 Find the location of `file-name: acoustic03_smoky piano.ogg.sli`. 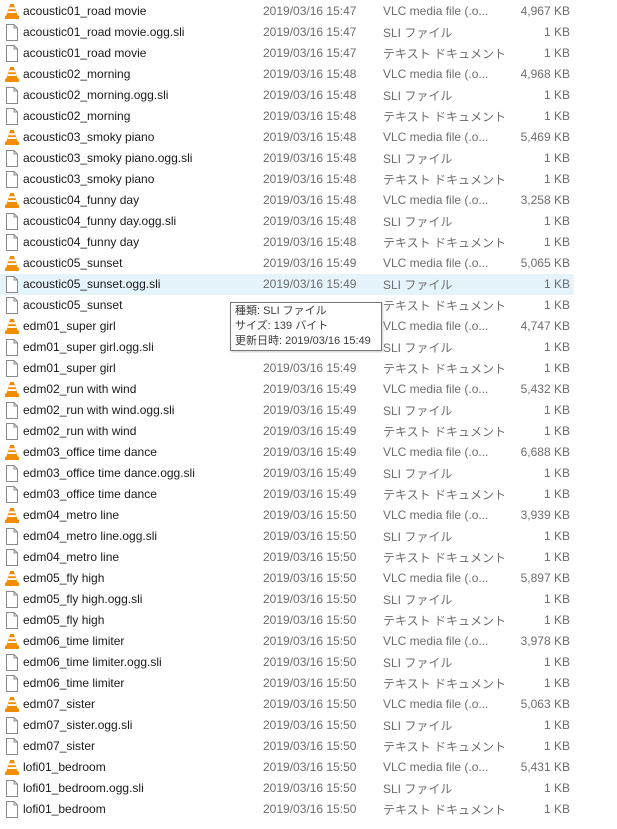

file-name: acoustic03_smoky piano.ogg.sli is located at coordinates (108, 158).